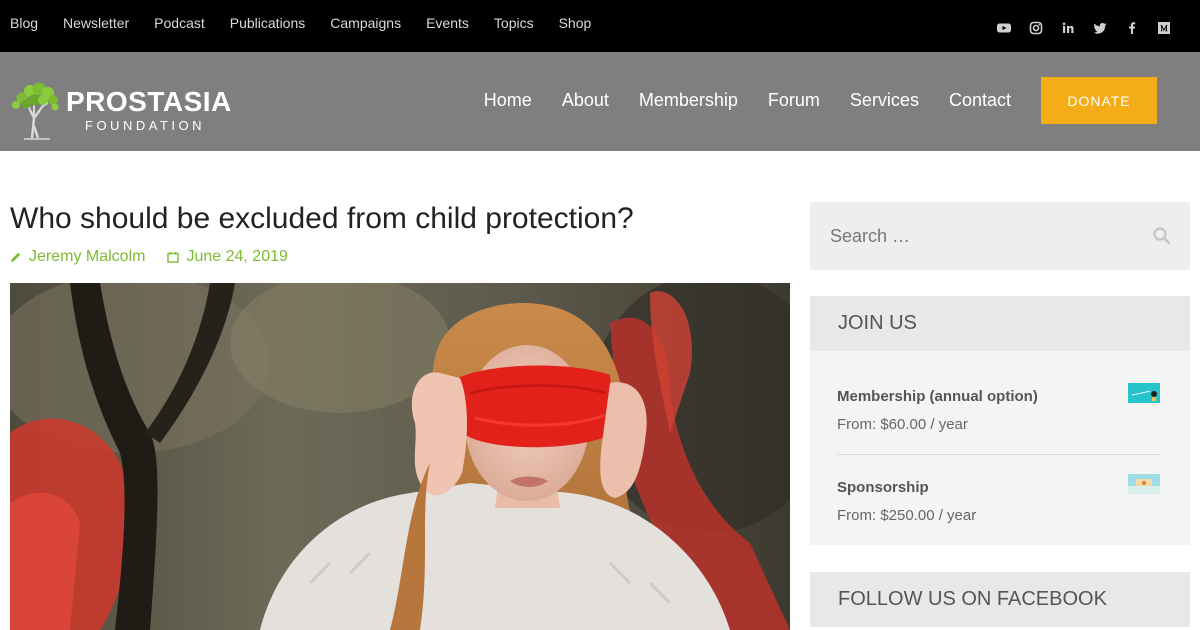 The image size is (1200, 630). I want to click on top-nav-publications: Publications, so click(268, 23).